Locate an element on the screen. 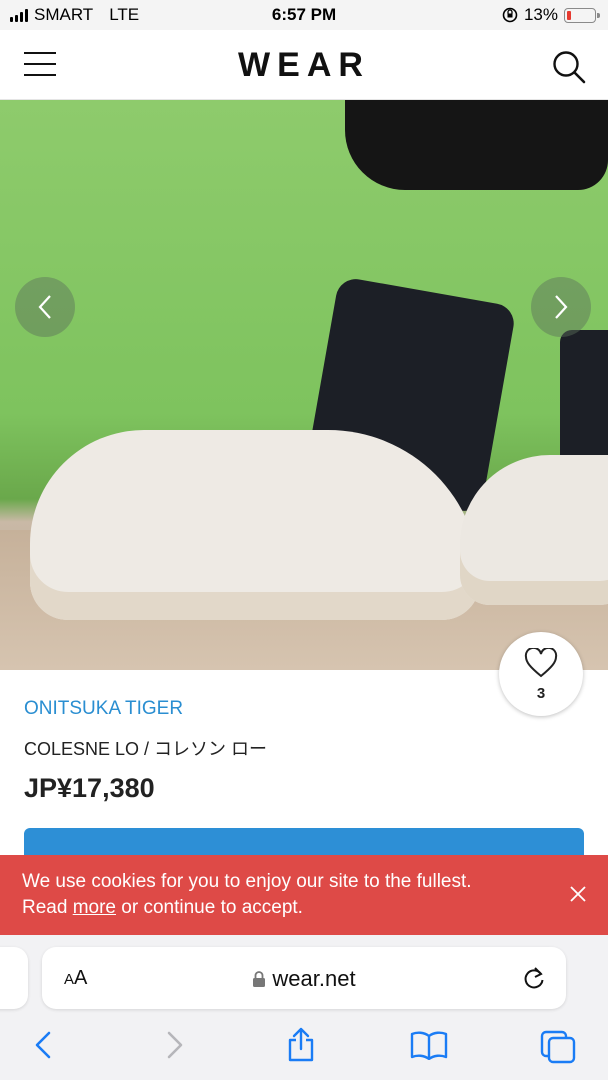 Image resolution: width=608 pixels, height=1080 pixels. orientation-lock-icon is located at coordinates (510, 15).